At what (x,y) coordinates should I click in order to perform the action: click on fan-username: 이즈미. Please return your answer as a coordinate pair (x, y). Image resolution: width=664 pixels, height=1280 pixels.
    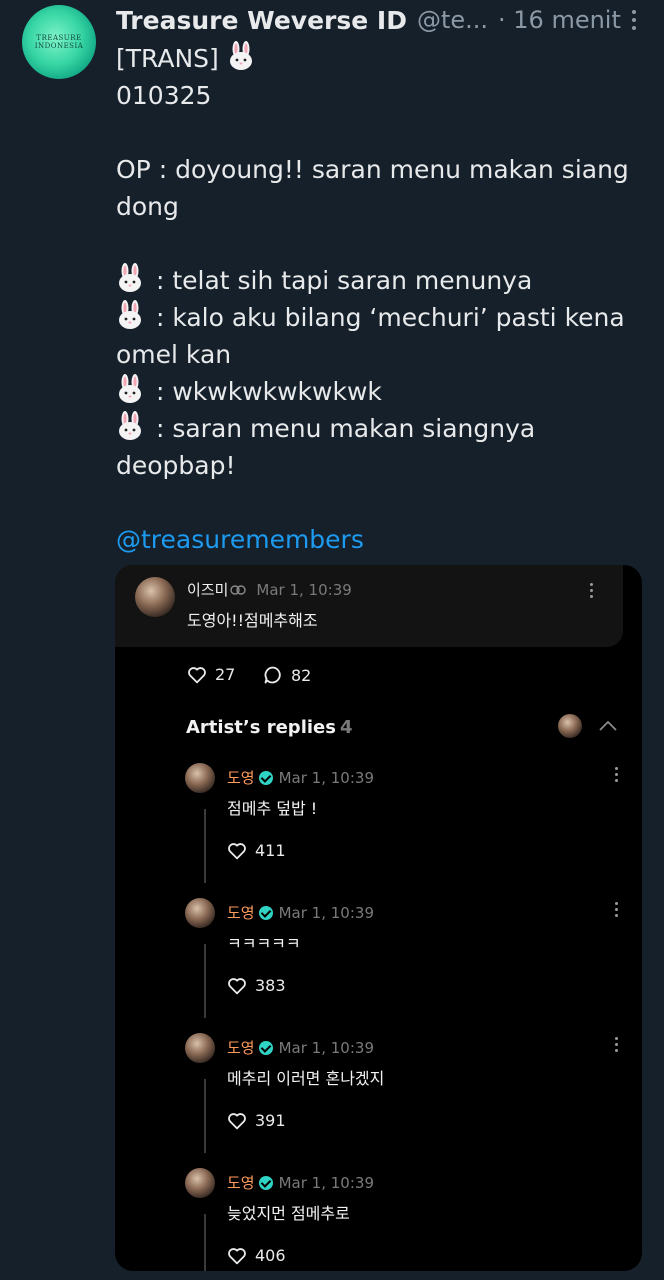
    Looking at the image, I should click on (208, 590).